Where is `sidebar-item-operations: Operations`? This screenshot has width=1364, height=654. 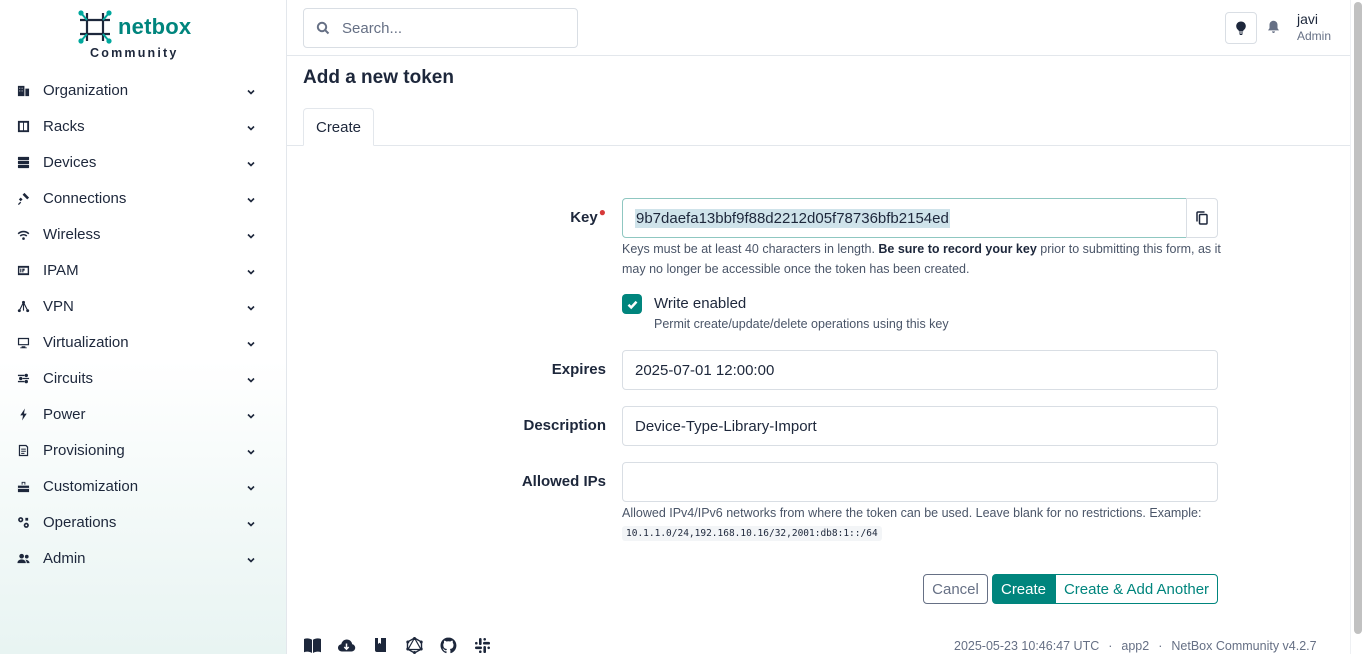
sidebar-item-operations: Operations is located at coordinates (143, 522).